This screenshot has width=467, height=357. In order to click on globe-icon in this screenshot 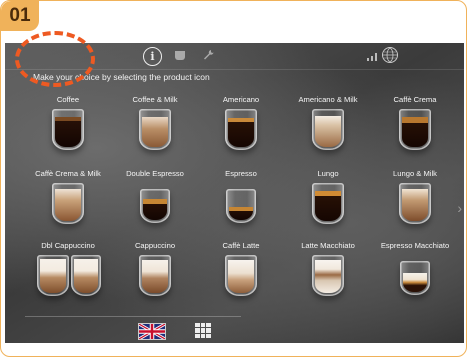, I will do `click(390, 55)`.